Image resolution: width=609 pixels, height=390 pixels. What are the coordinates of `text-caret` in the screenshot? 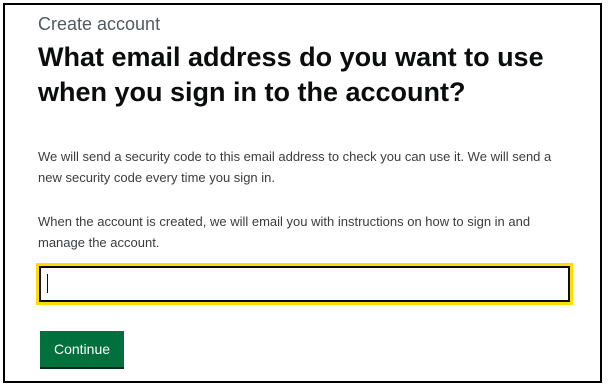 It's located at (47, 283).